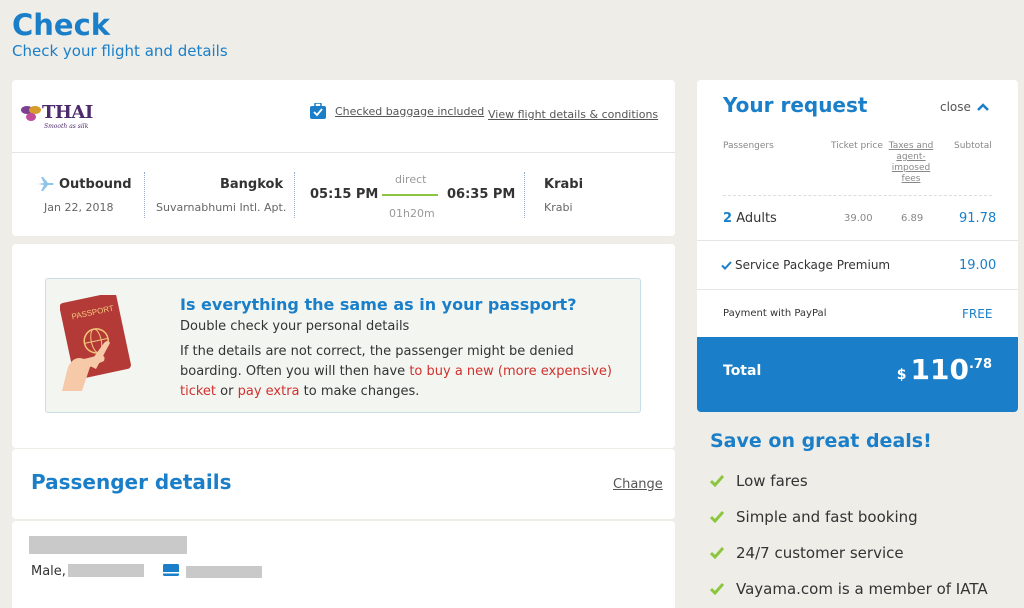 Image resolution: width=1024 pixels, height=608 pixels. I want to click on passenger-gender: Male,, so click(48, 571).